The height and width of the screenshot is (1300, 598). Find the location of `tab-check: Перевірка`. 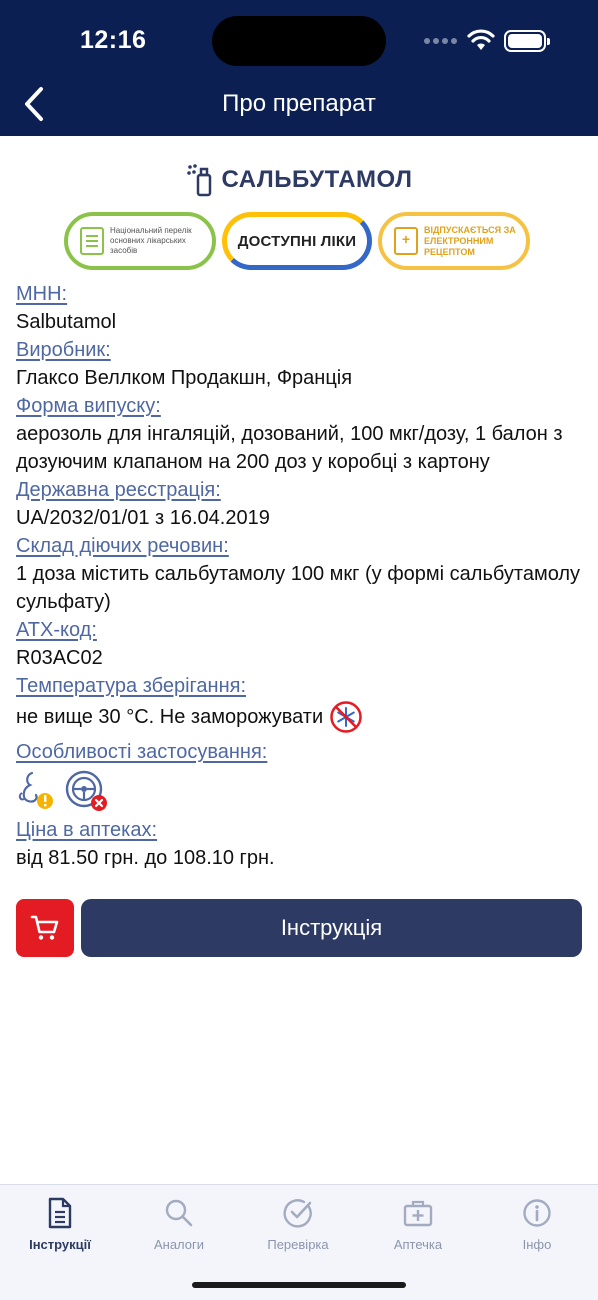

tab-check: Перевірка is located at coordinates (298, 1222).